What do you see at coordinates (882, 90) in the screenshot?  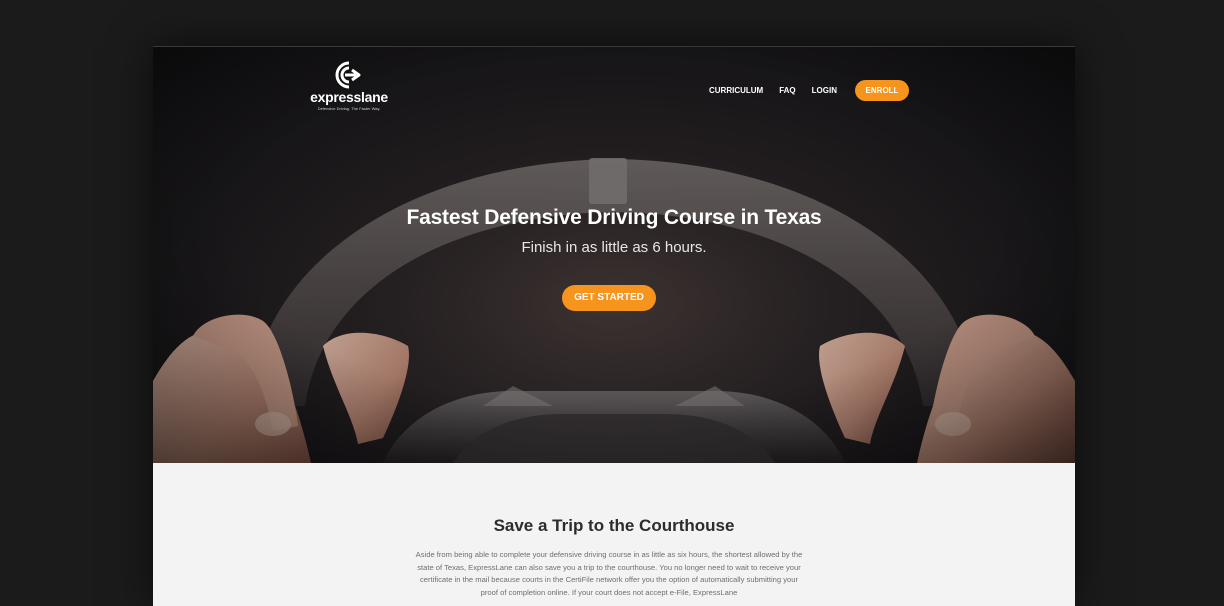 I see `enroll-button: ENROLL` at bounding box center [882, 90].